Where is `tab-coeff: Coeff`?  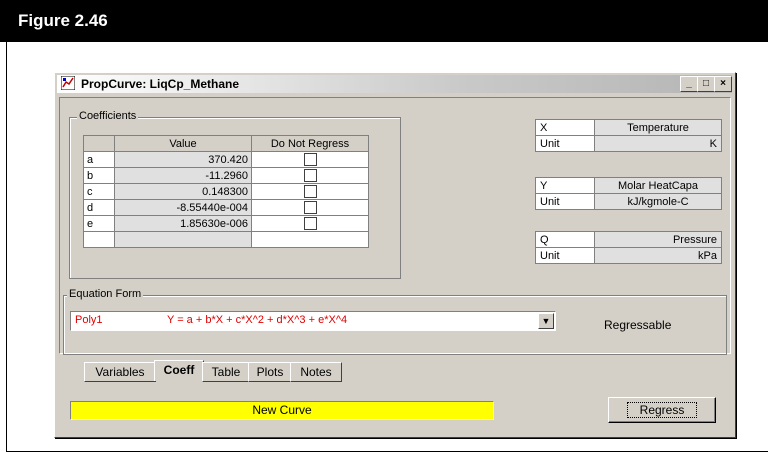 tab-coeff: Coeff is located at coordinates (179, 370).